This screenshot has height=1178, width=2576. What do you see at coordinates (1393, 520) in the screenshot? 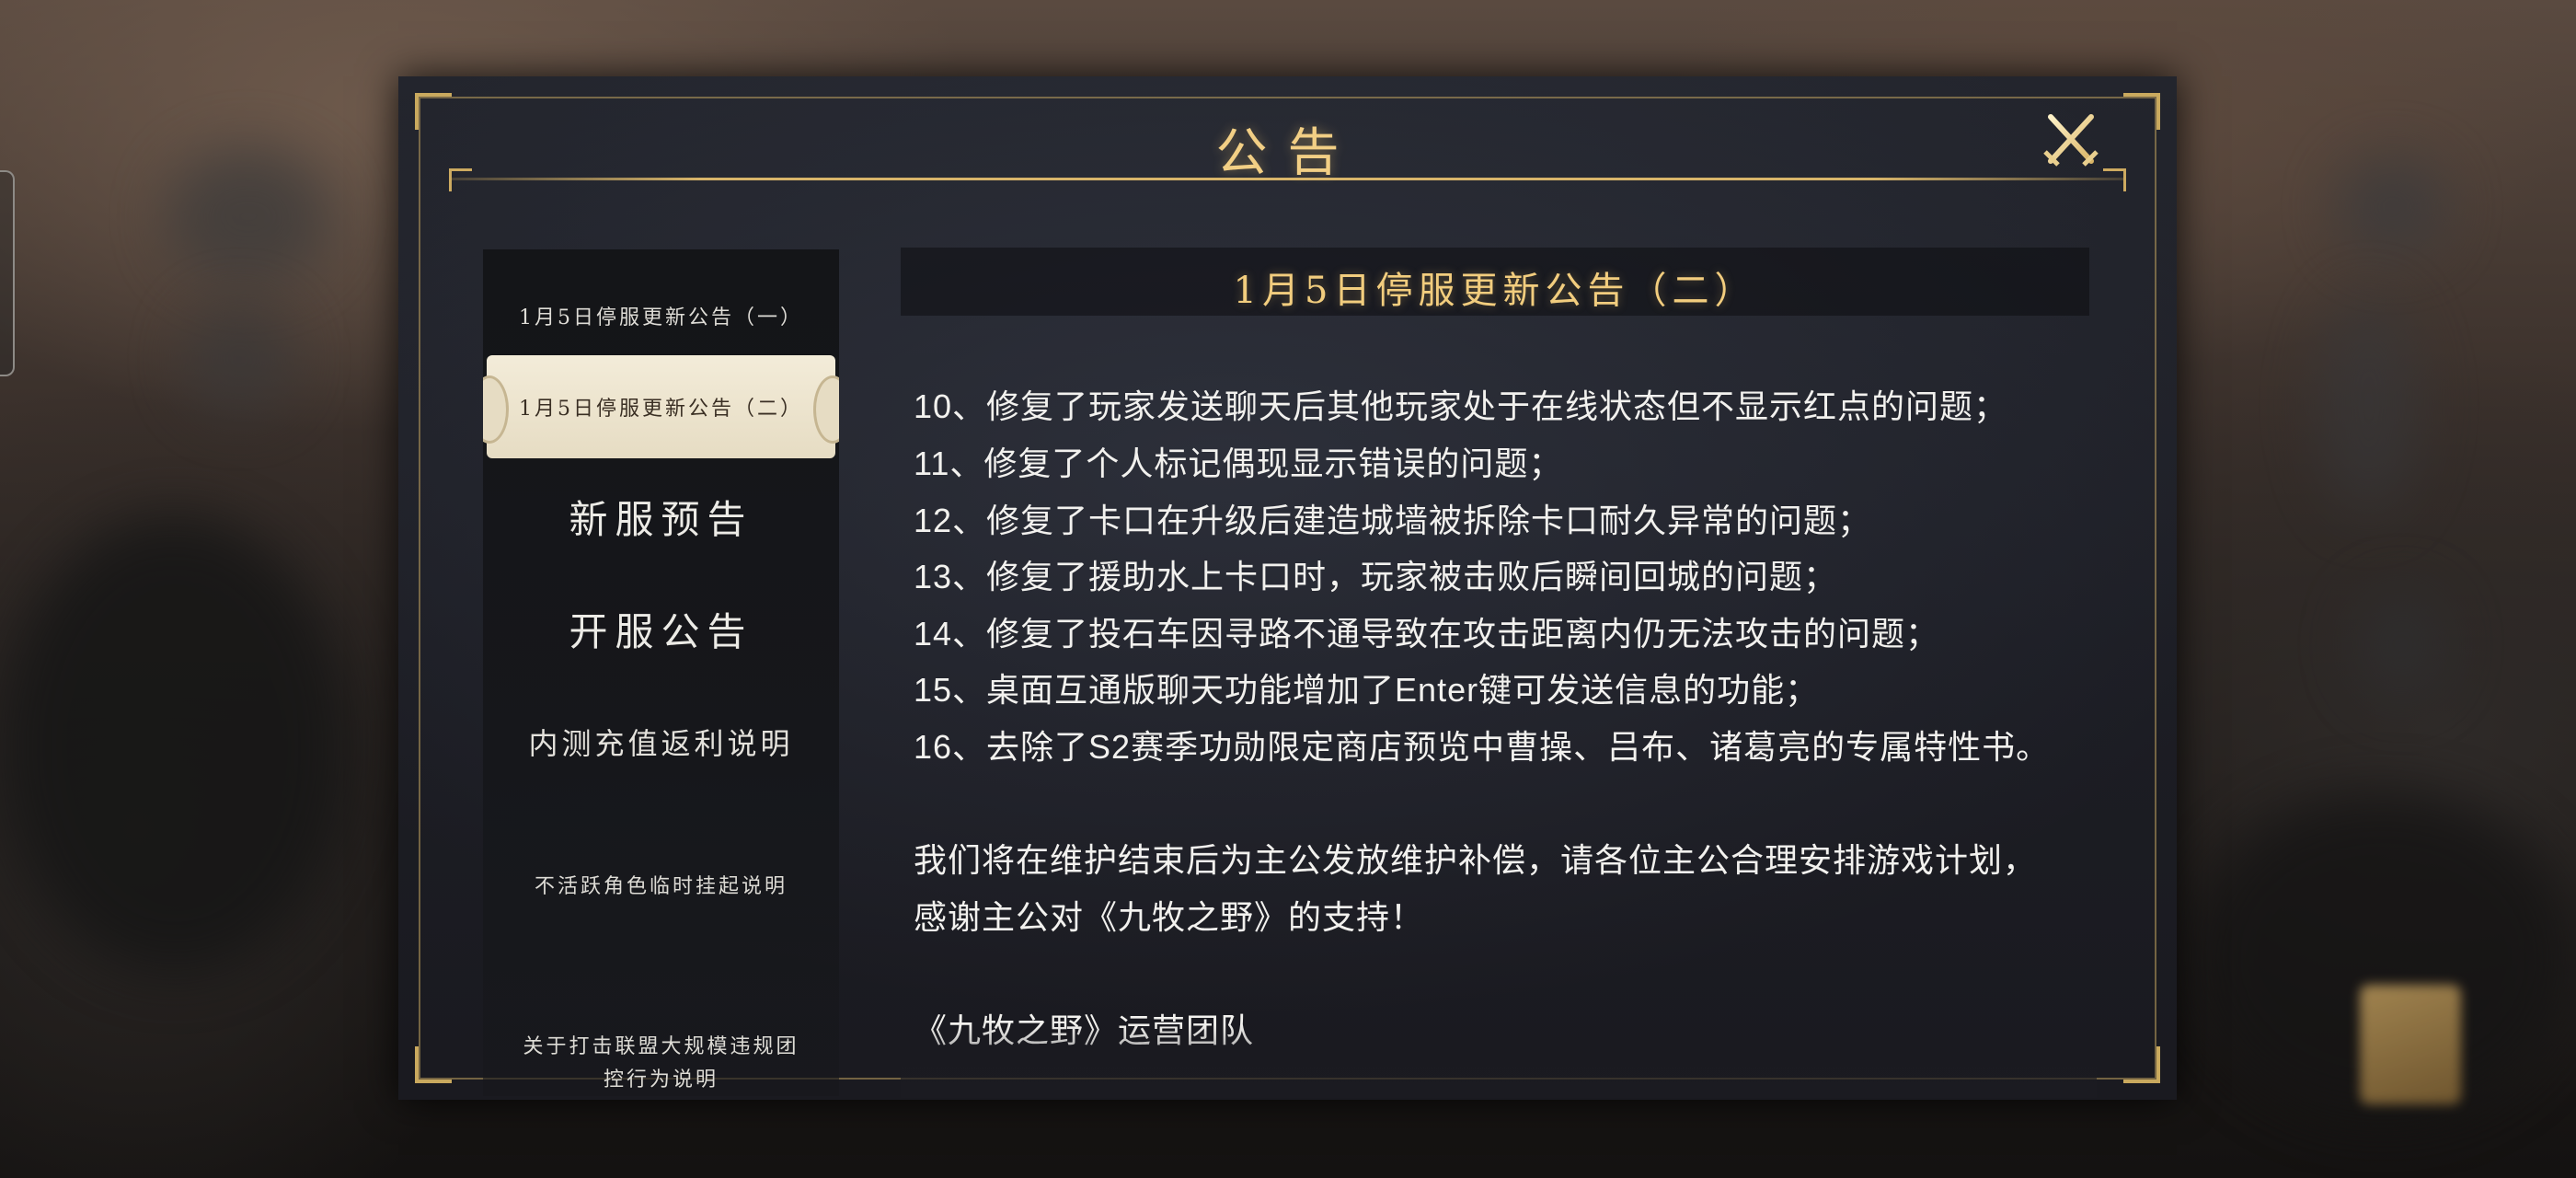
I see `body-line: 12、修复了卡口在升级后建造城墙被拆除卡口耐久异常的问题；` at bounding box center [1393, 520].